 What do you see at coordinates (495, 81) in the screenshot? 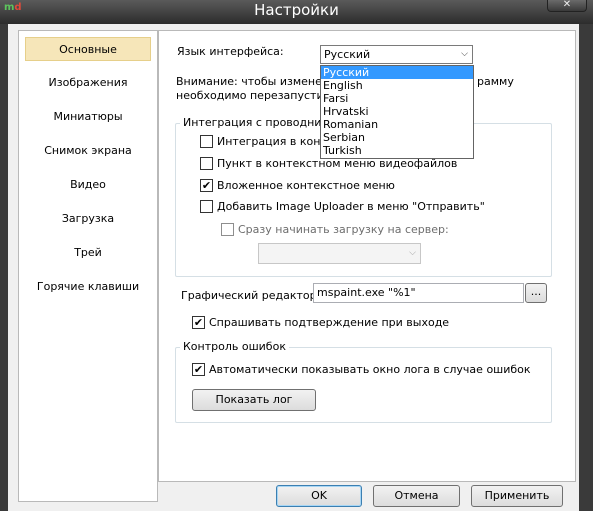
I see `restart-warning-line1-end: рамму` at bounding box center [495, 81].